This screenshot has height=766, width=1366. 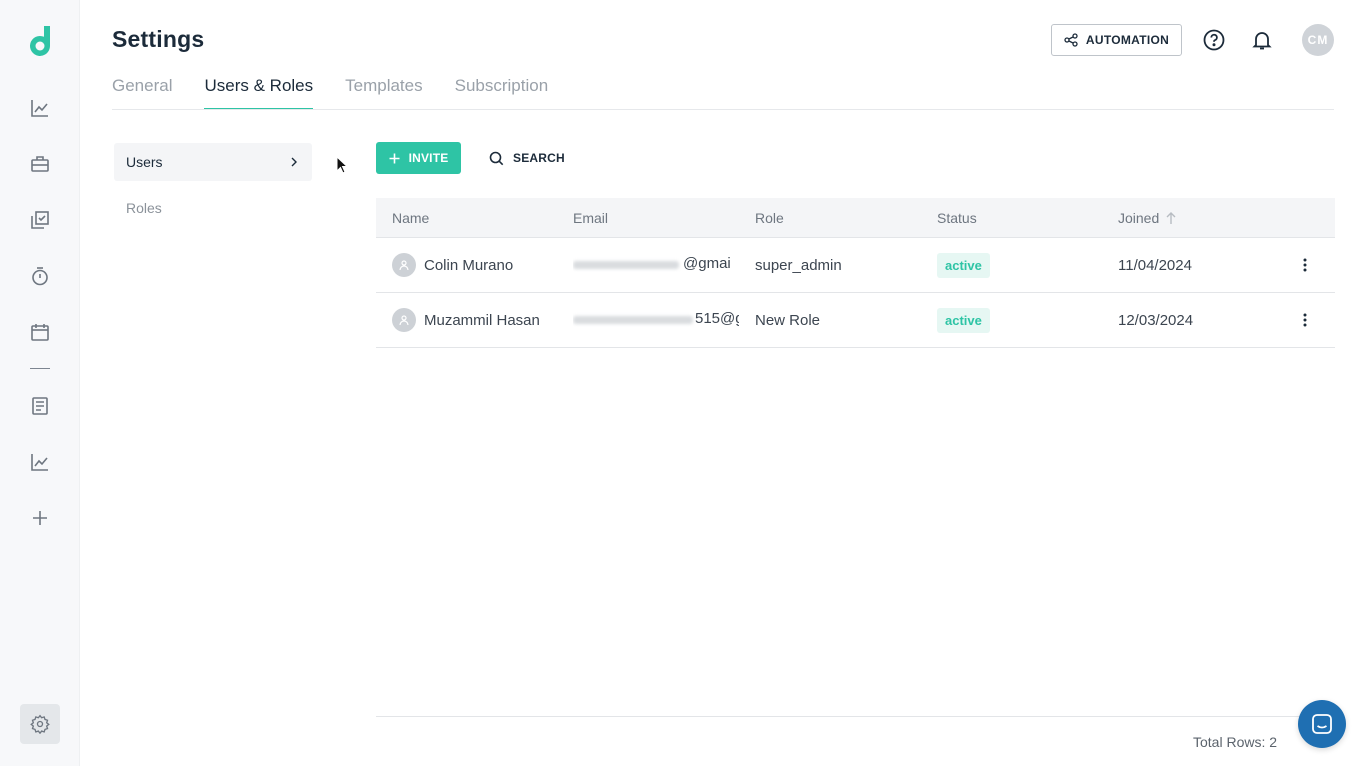 What do you see at coordinates (502, 93) in the screenshot?
I see `tab-subscription: Subscription` at bounding box center [502, 93].